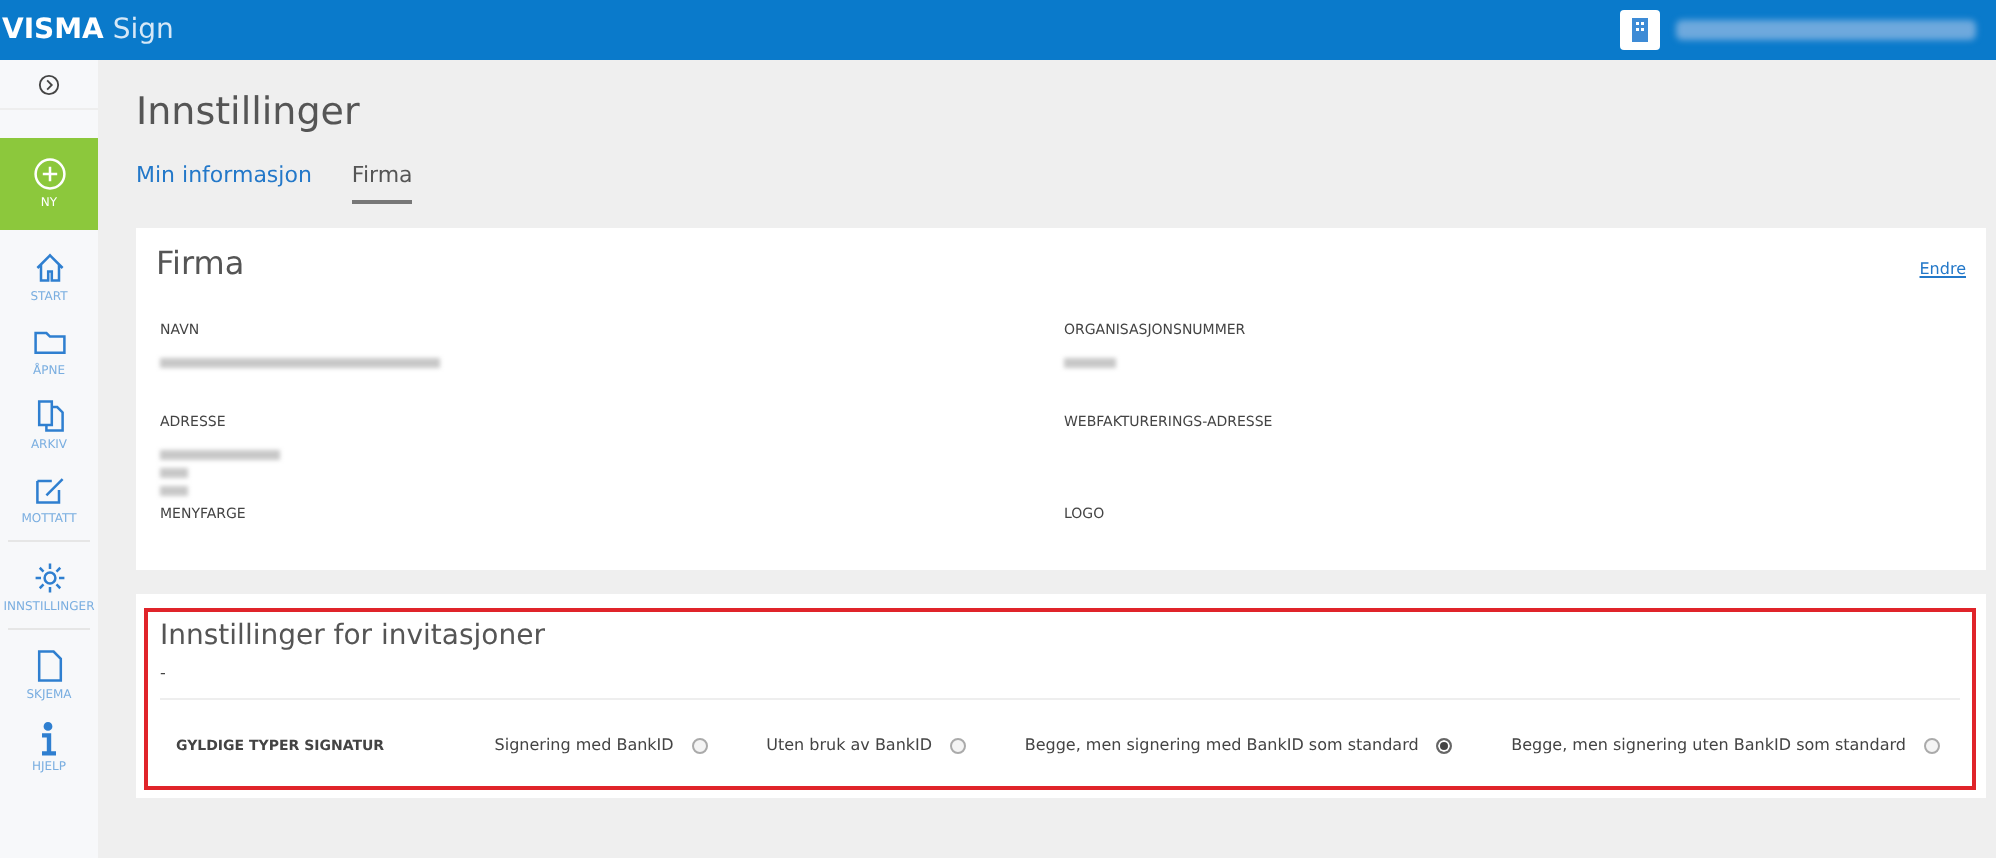 Image resolution: width=1996 pixels, height=858 pixels. I want to click on radio-option: Uten bruk av BankID, so click(866, 745).